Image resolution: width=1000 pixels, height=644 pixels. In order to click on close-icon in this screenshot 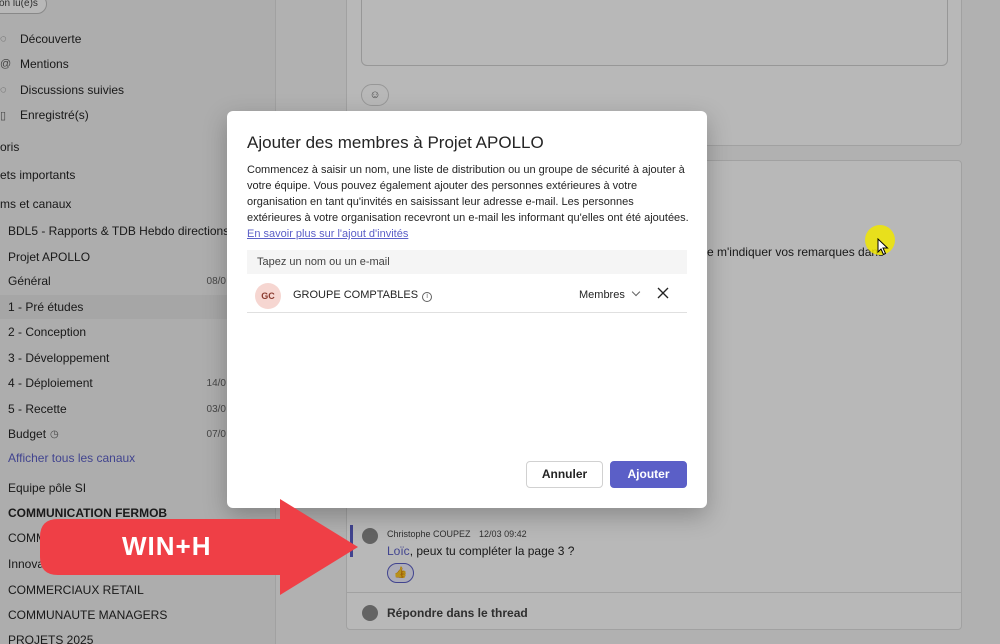, I will do `click(663, 293)`.